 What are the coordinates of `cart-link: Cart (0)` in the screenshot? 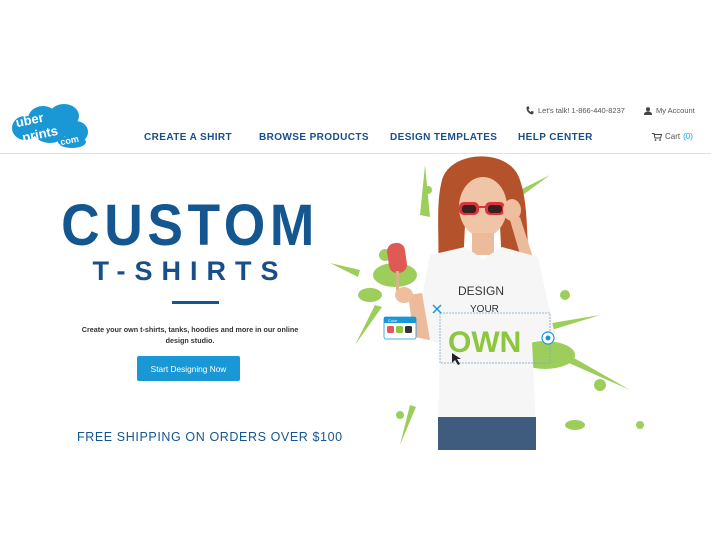 It's located at (672, 136).